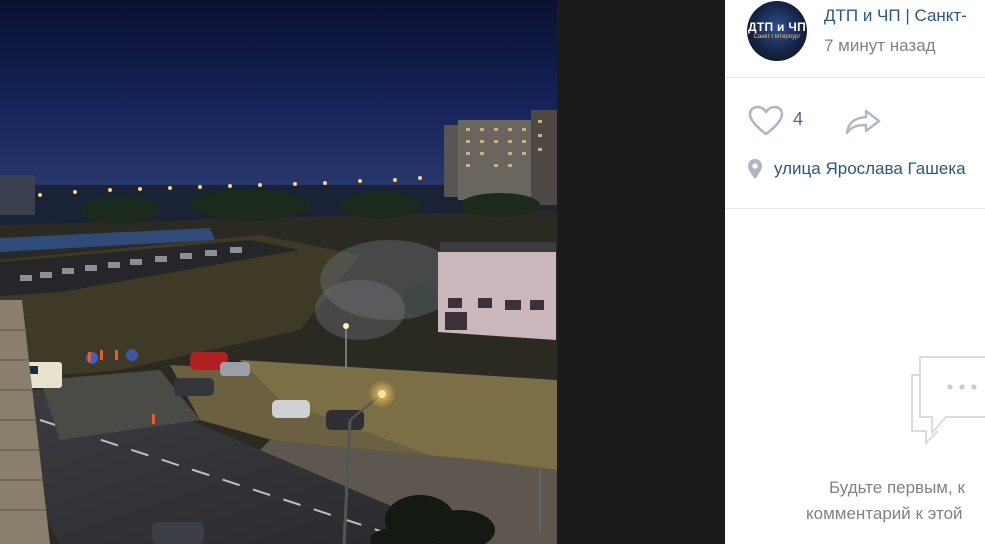 Image resolution: width=985 pixels, height=544 pixels. What do you see at coordinates (776, 27) in the screenshot?
I see `avatar-title: ДТП и ЧП` at bounding box center [776, 27].